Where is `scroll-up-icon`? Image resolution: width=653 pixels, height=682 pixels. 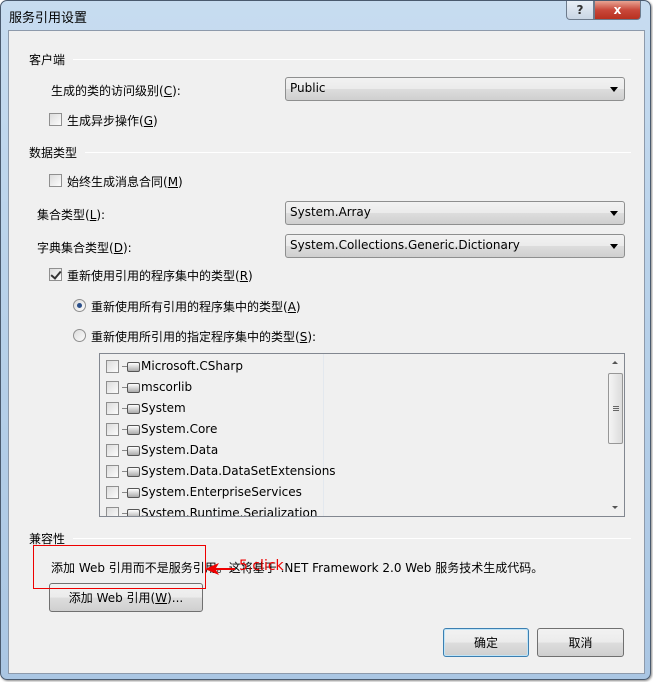 scroll-up-icon is located at coordinates (615, 362).